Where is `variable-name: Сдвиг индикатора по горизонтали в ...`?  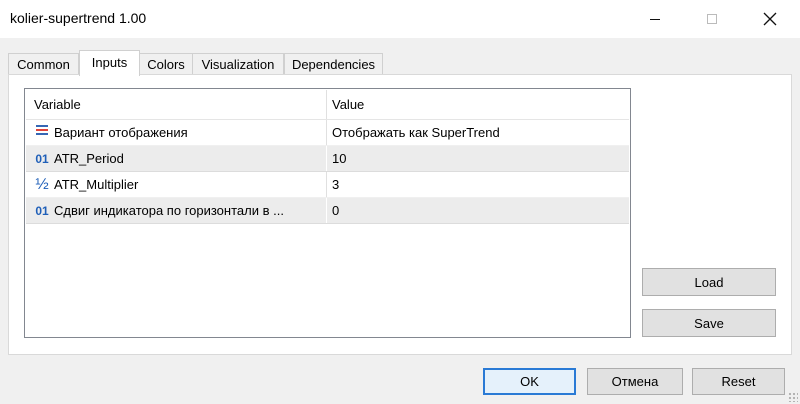
variable-name: Сдвиг индикатора по горизонтали в ... is located at coordinates (169, 210).